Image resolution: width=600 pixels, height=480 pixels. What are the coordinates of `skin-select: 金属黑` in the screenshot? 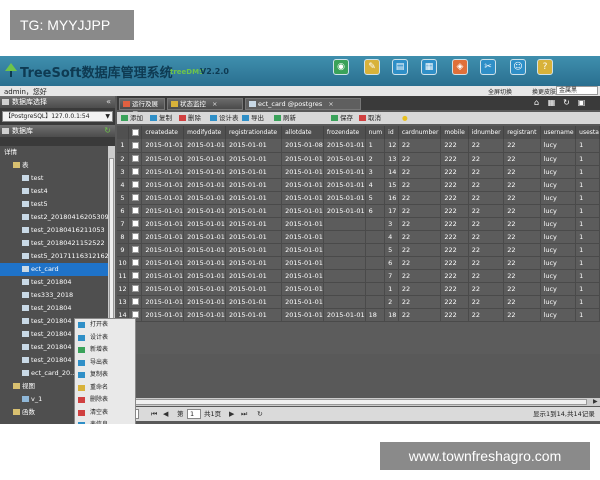 It's located at (577, 90).